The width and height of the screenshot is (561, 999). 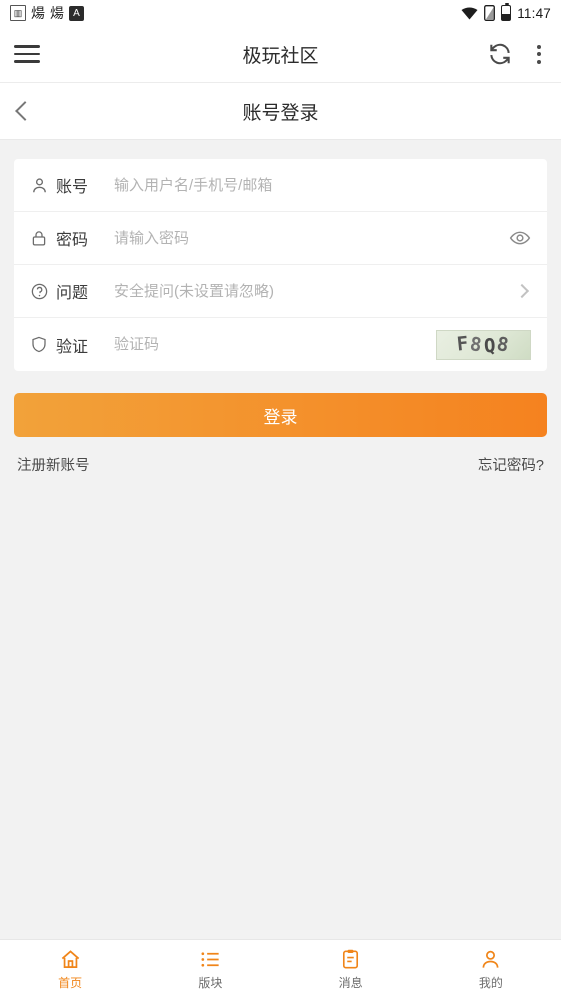 What do you see at coordinates (280, 415) in the screenshot?
I see `login-button: 登录` at bounding box center [280, 415].